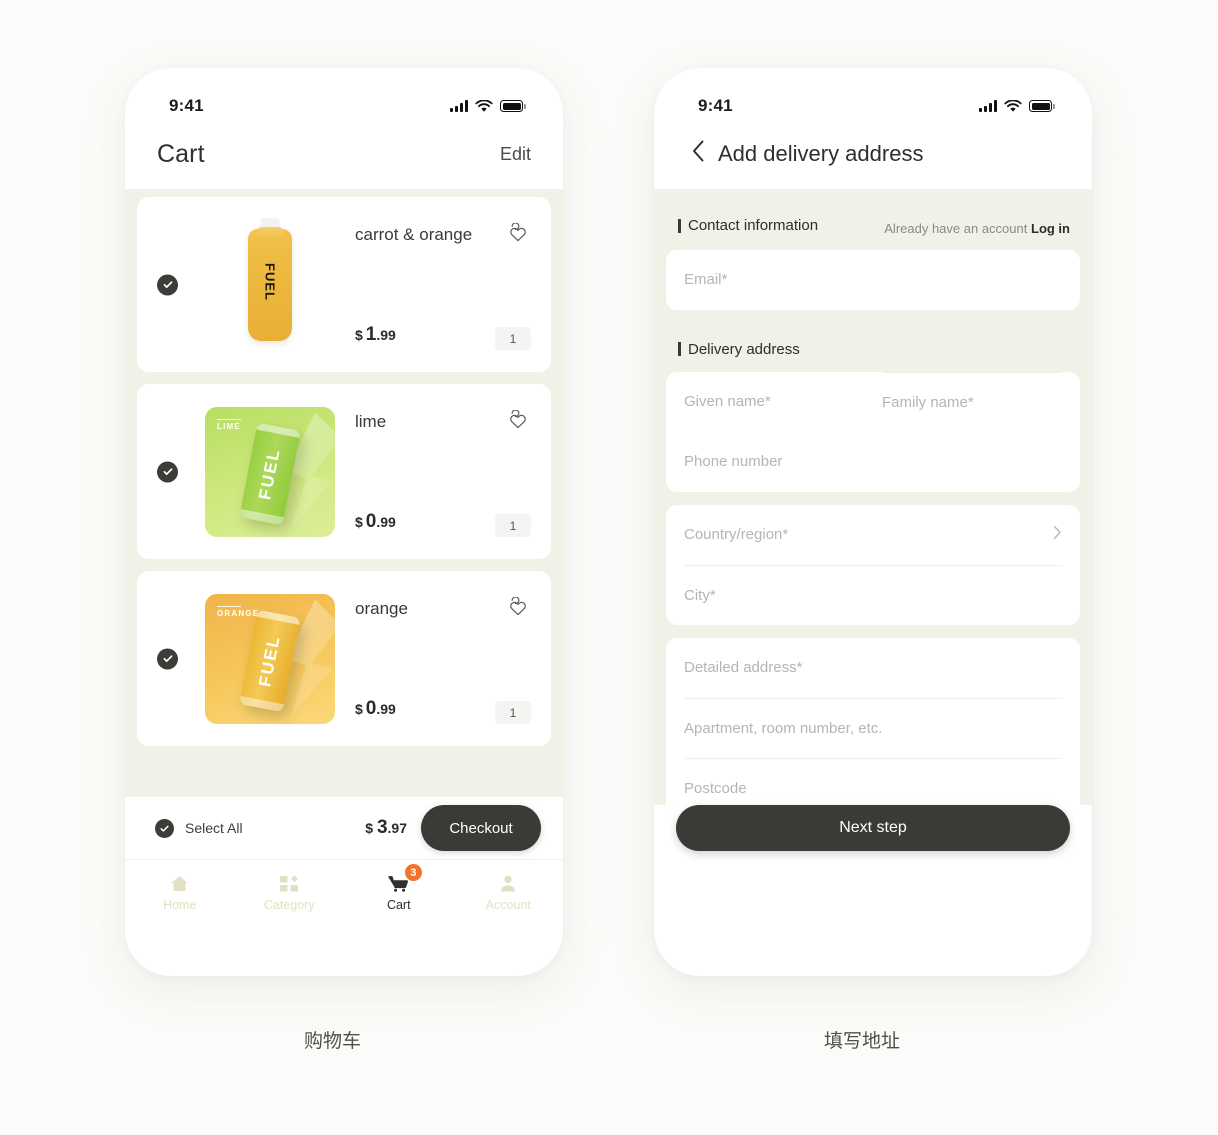  I want to click on bottle-brand-label: FUEL, so click(270, 281).